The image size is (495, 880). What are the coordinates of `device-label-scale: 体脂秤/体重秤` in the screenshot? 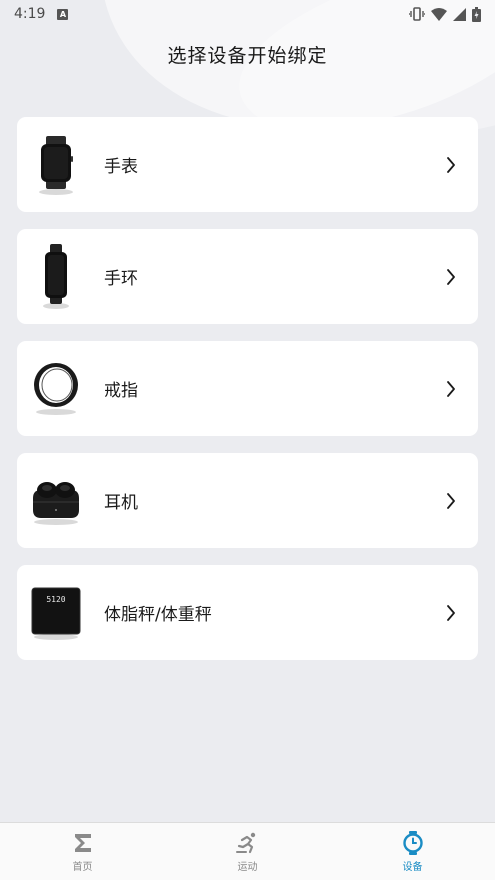 It's located at (158, 615).